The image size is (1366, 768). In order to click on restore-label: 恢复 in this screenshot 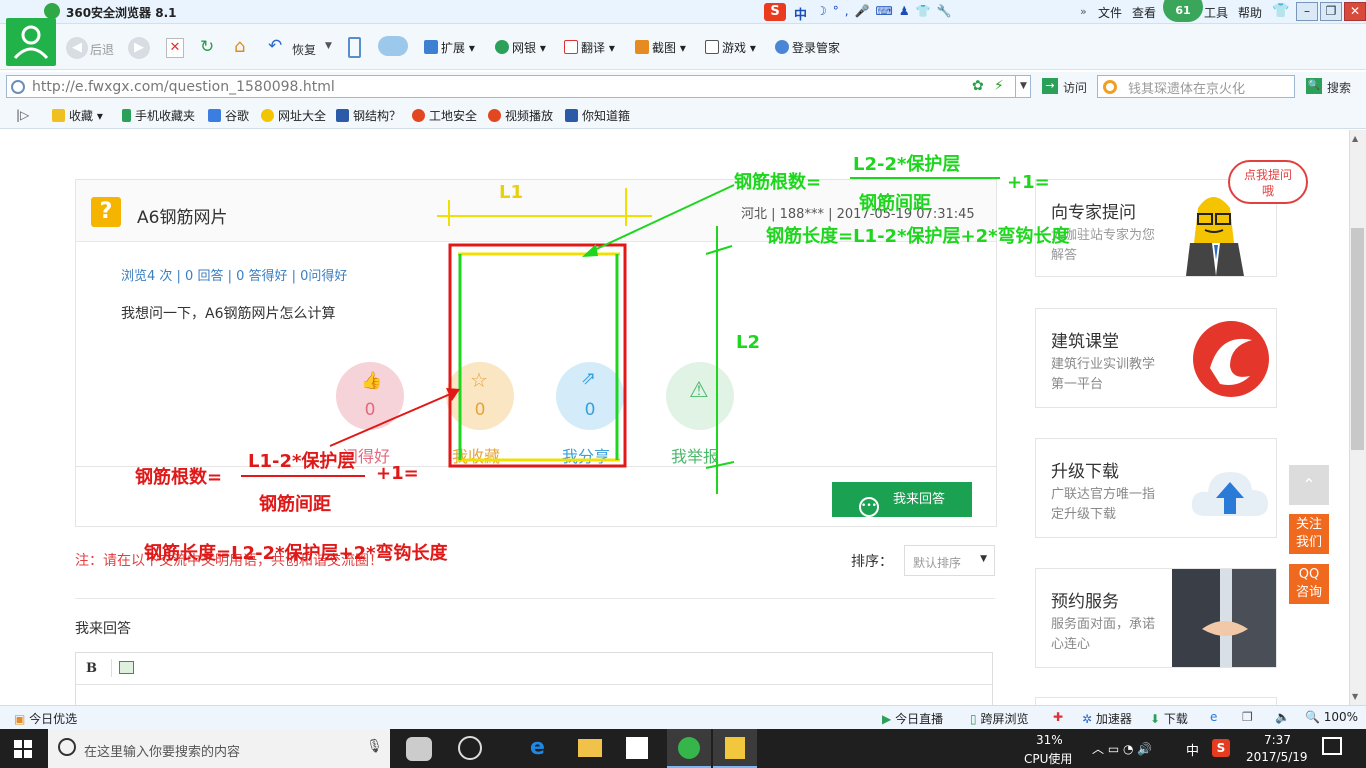, I will do `click(304, 49)`.